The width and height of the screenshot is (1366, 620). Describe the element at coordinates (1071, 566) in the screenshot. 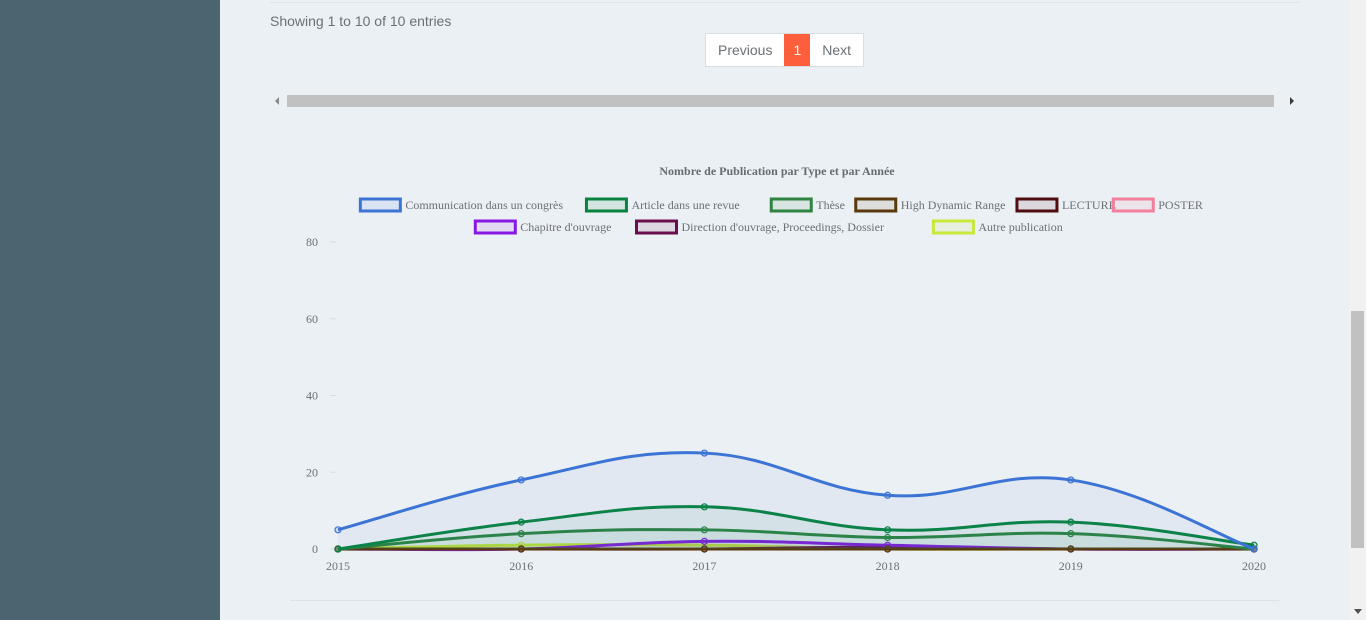

I see `x-tick-label: 2019` at that location.